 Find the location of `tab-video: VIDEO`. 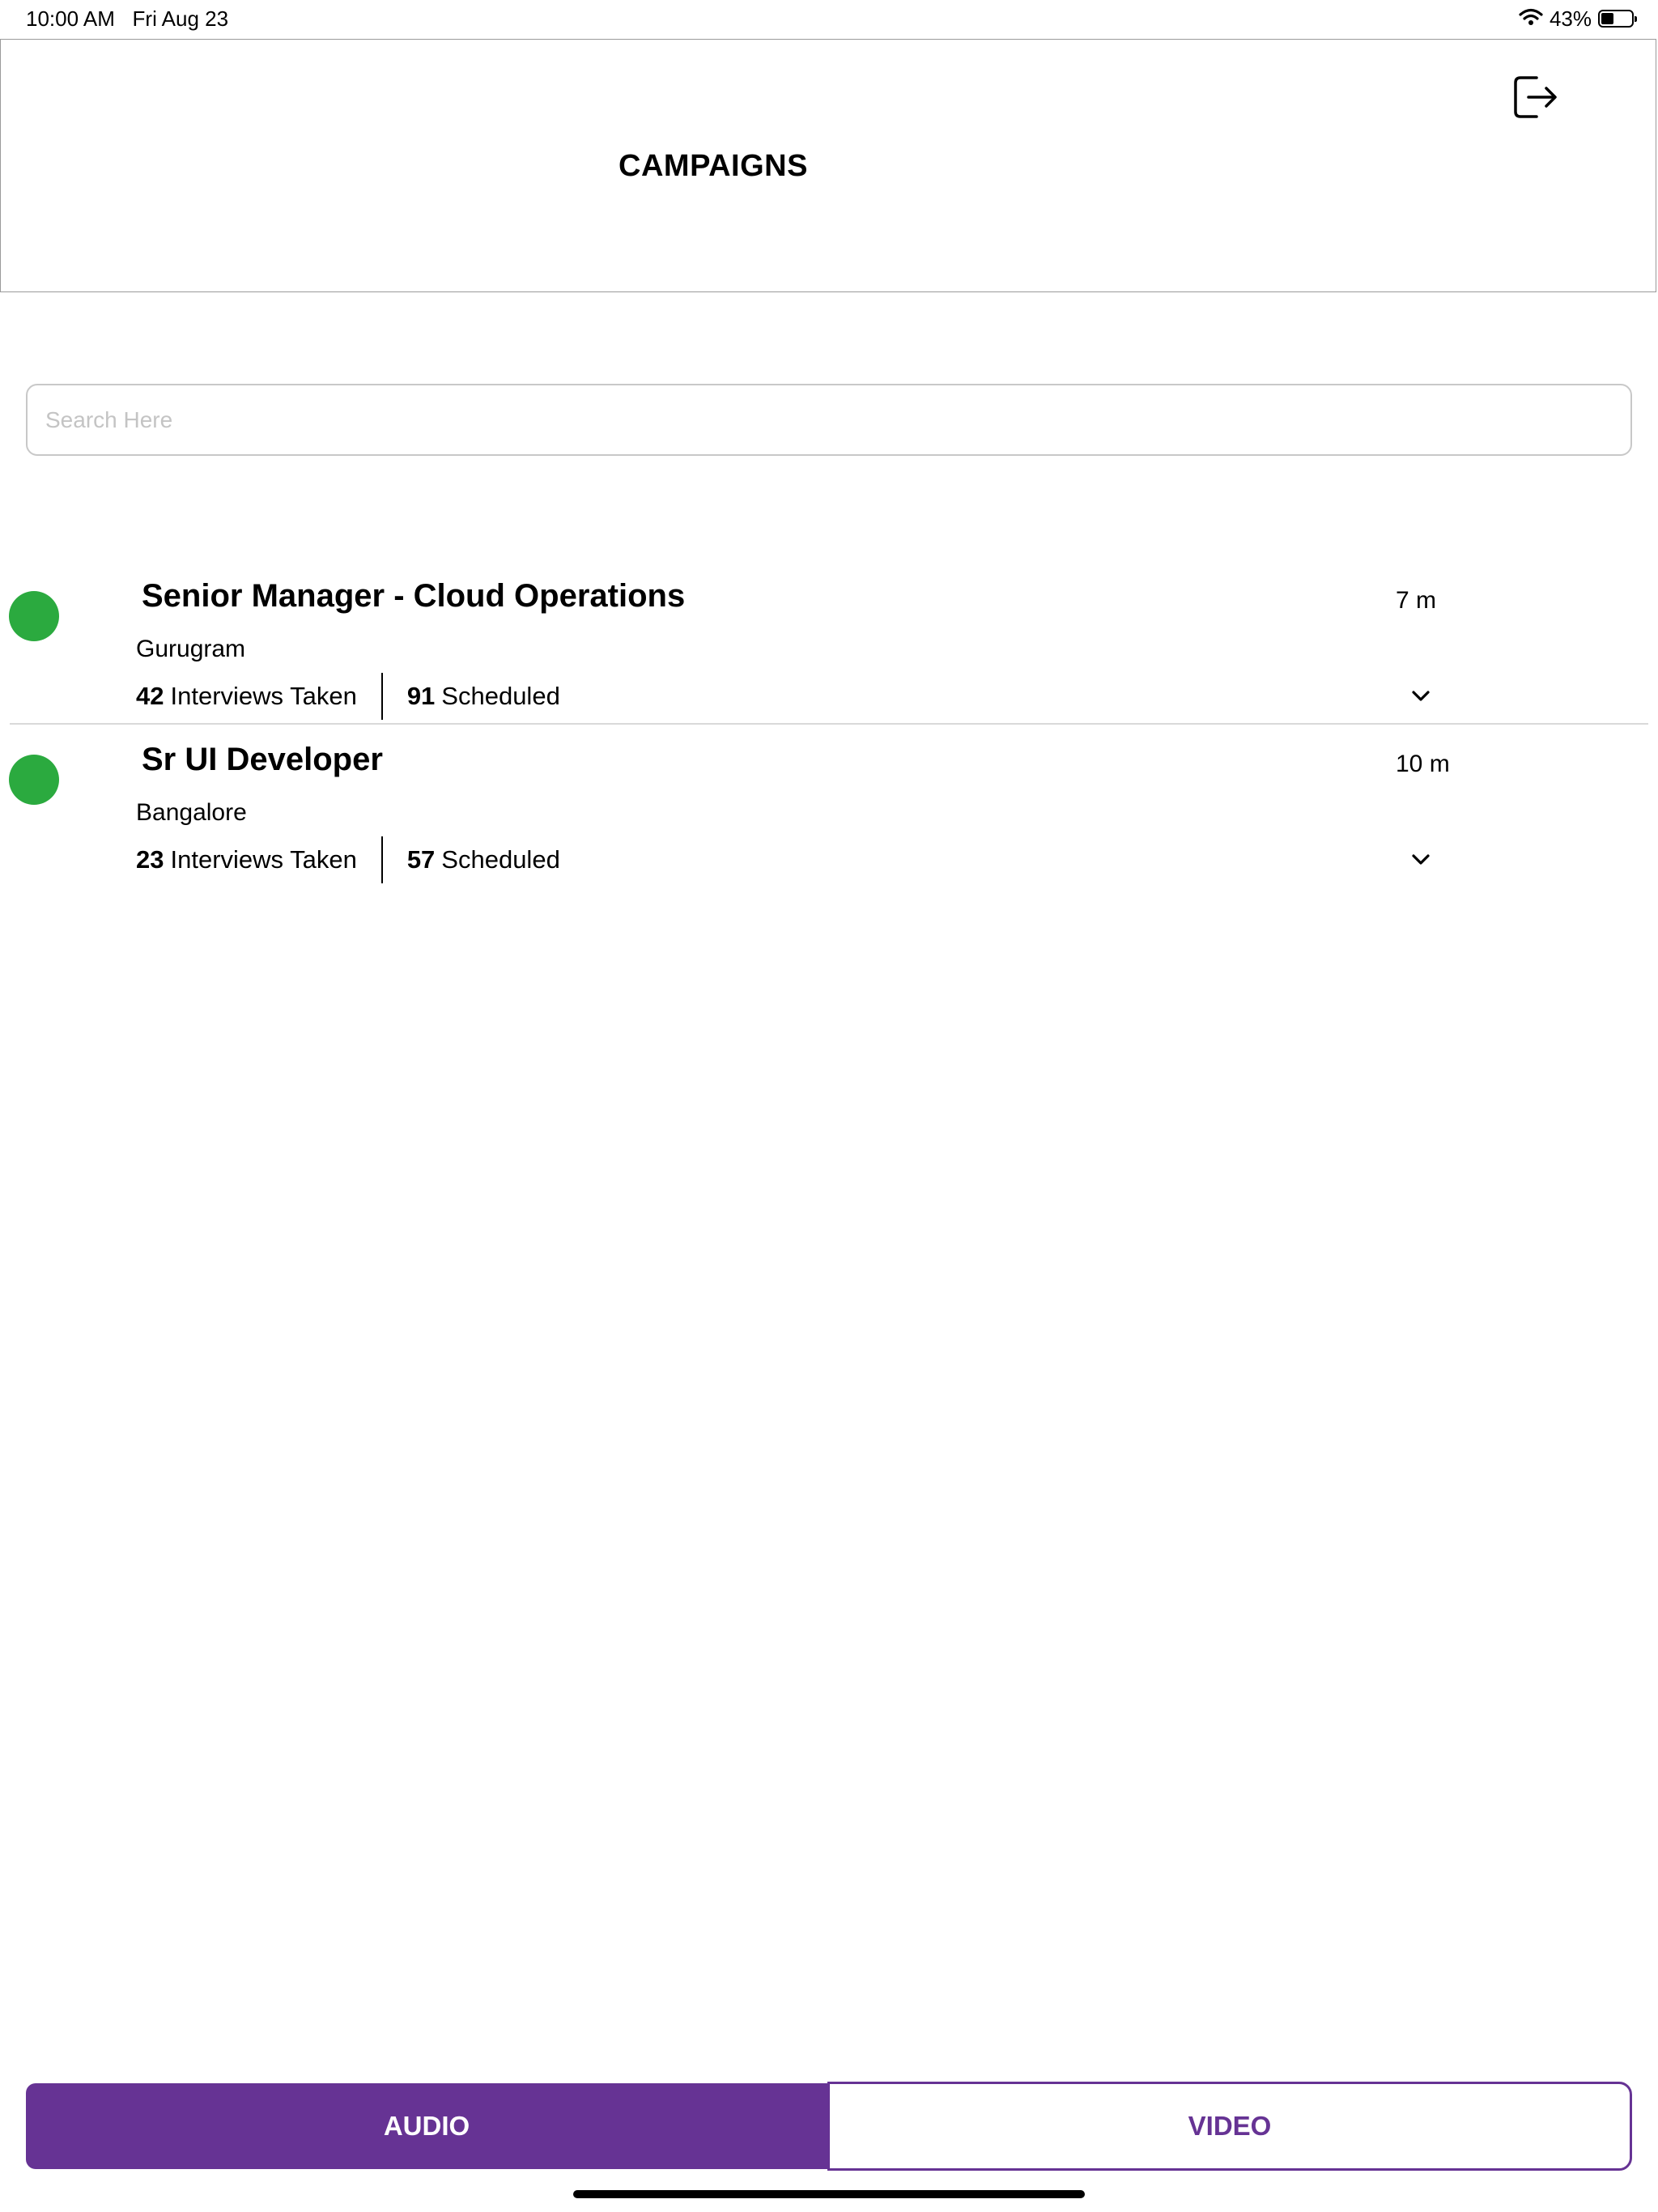

tab-video: VIDEO is located at coordinates (1229, 2127).